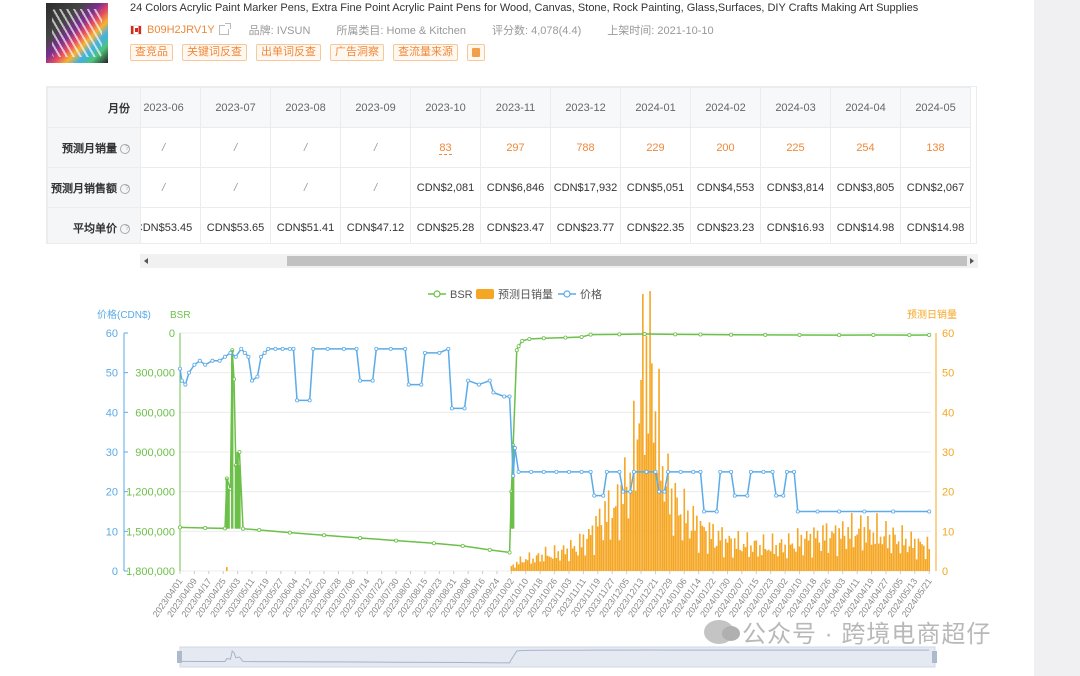 The width and height of the screenshot is (1080, 676). Describe the element at coordinates (932, 314) in the screenshot. I see `sales-axis-title: 预测日销量` at that location.